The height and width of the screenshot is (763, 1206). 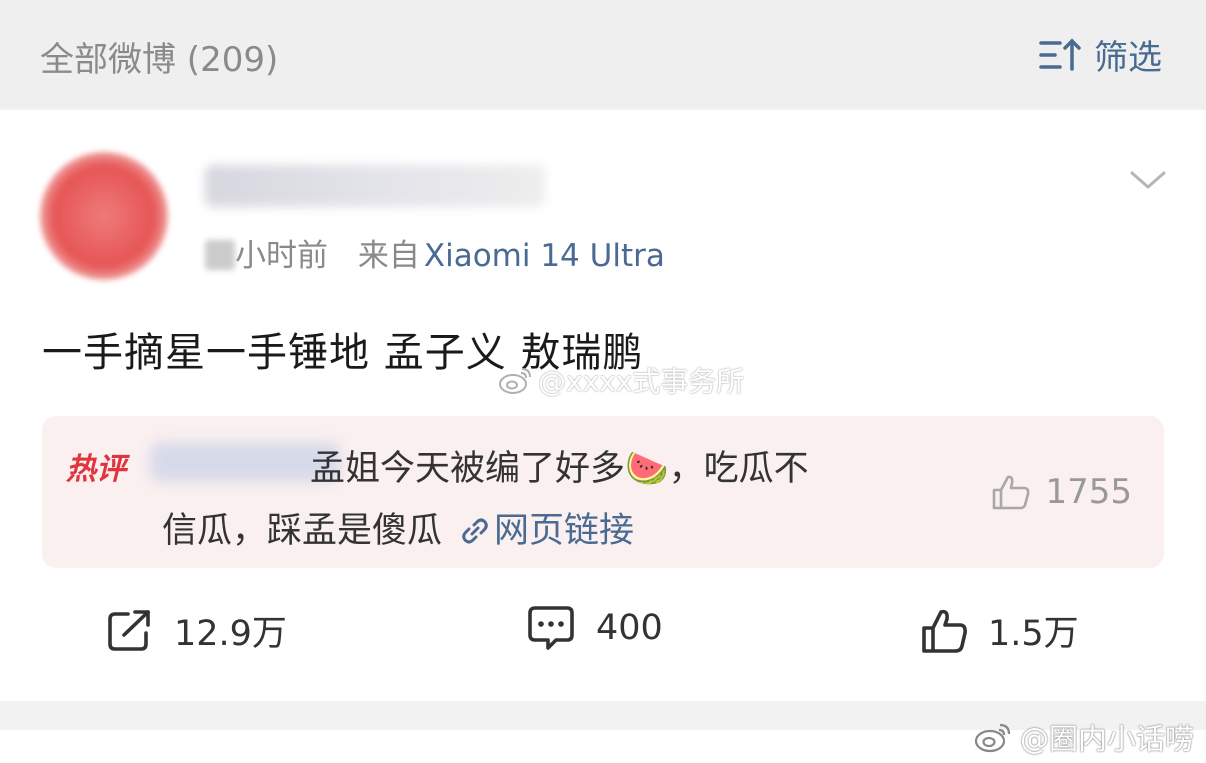 I want to click on bottom-watermark: @圈内小话唠, so click(x=1084, y=737).